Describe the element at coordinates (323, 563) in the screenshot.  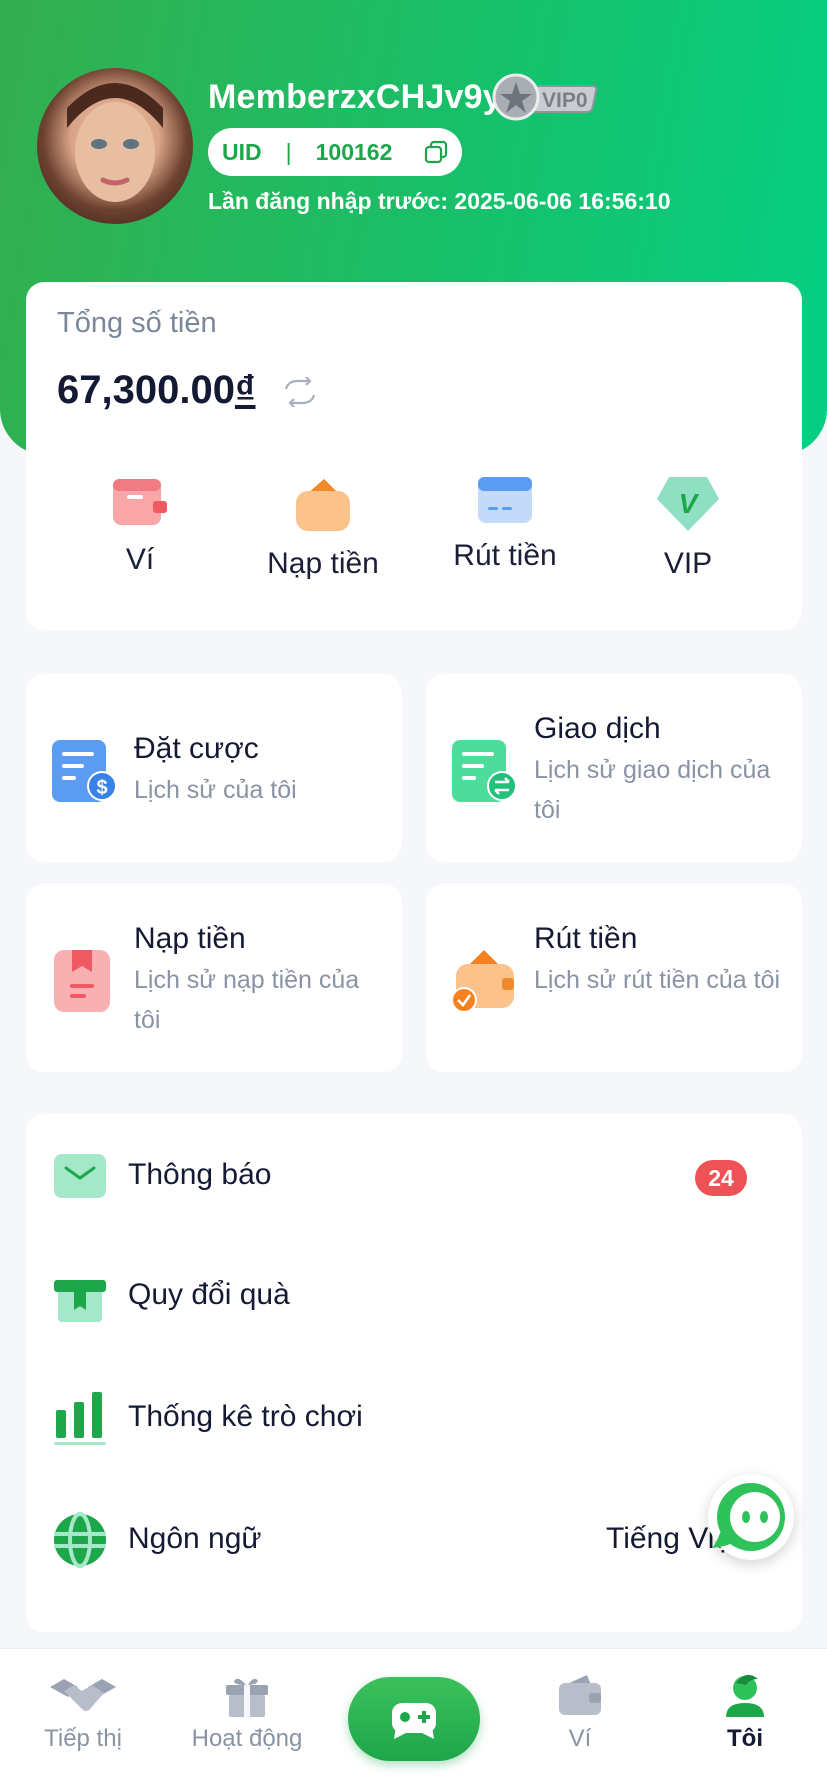
I see `quick-action-label: Nạp tiền` at that location.